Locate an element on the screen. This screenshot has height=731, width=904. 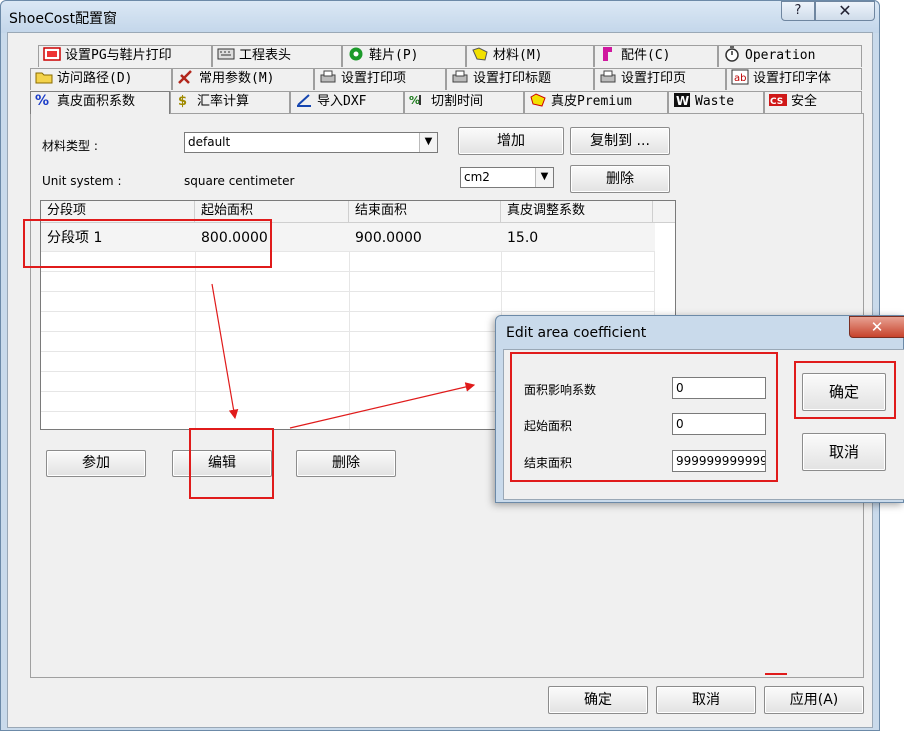
percent-icon: % is located at coordinates (42, 100).